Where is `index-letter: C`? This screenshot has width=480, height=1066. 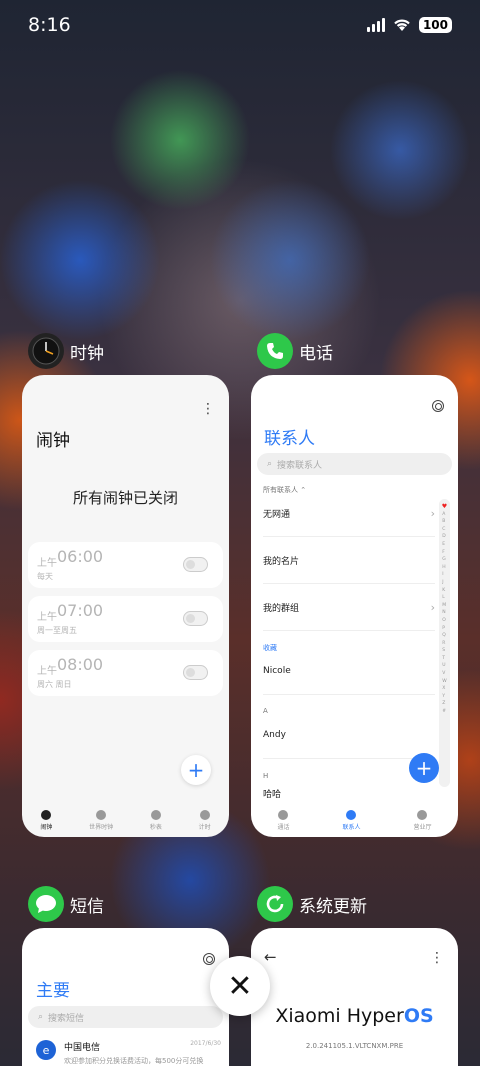
index-letter: C is located at coordinates (444, 530).